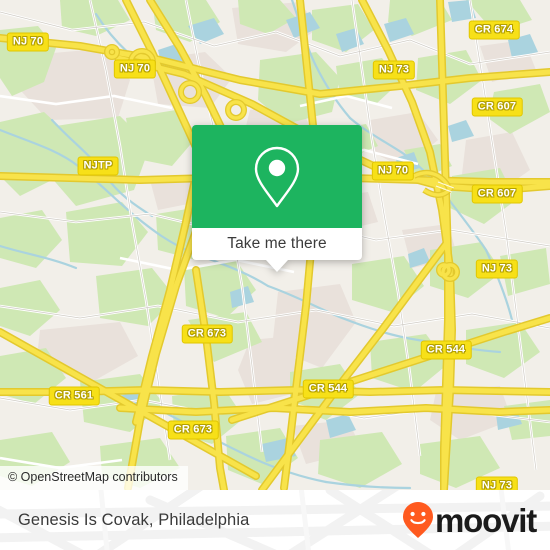 The width and height of the screenshot is (550, 550). I want to click on take-me-there-button: Take me there, so click(277, 244).